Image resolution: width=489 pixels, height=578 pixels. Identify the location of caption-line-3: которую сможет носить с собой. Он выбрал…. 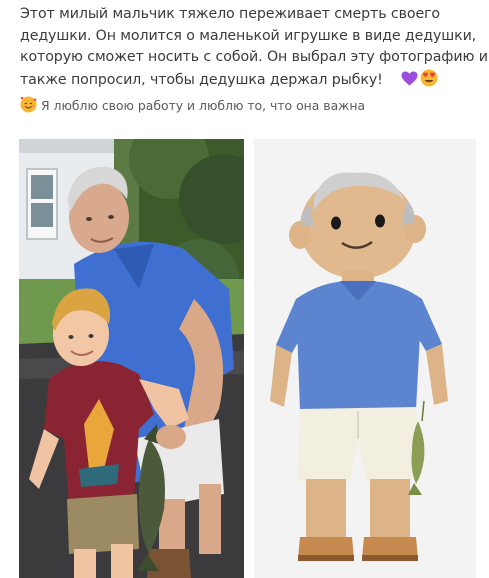
(254, 57).